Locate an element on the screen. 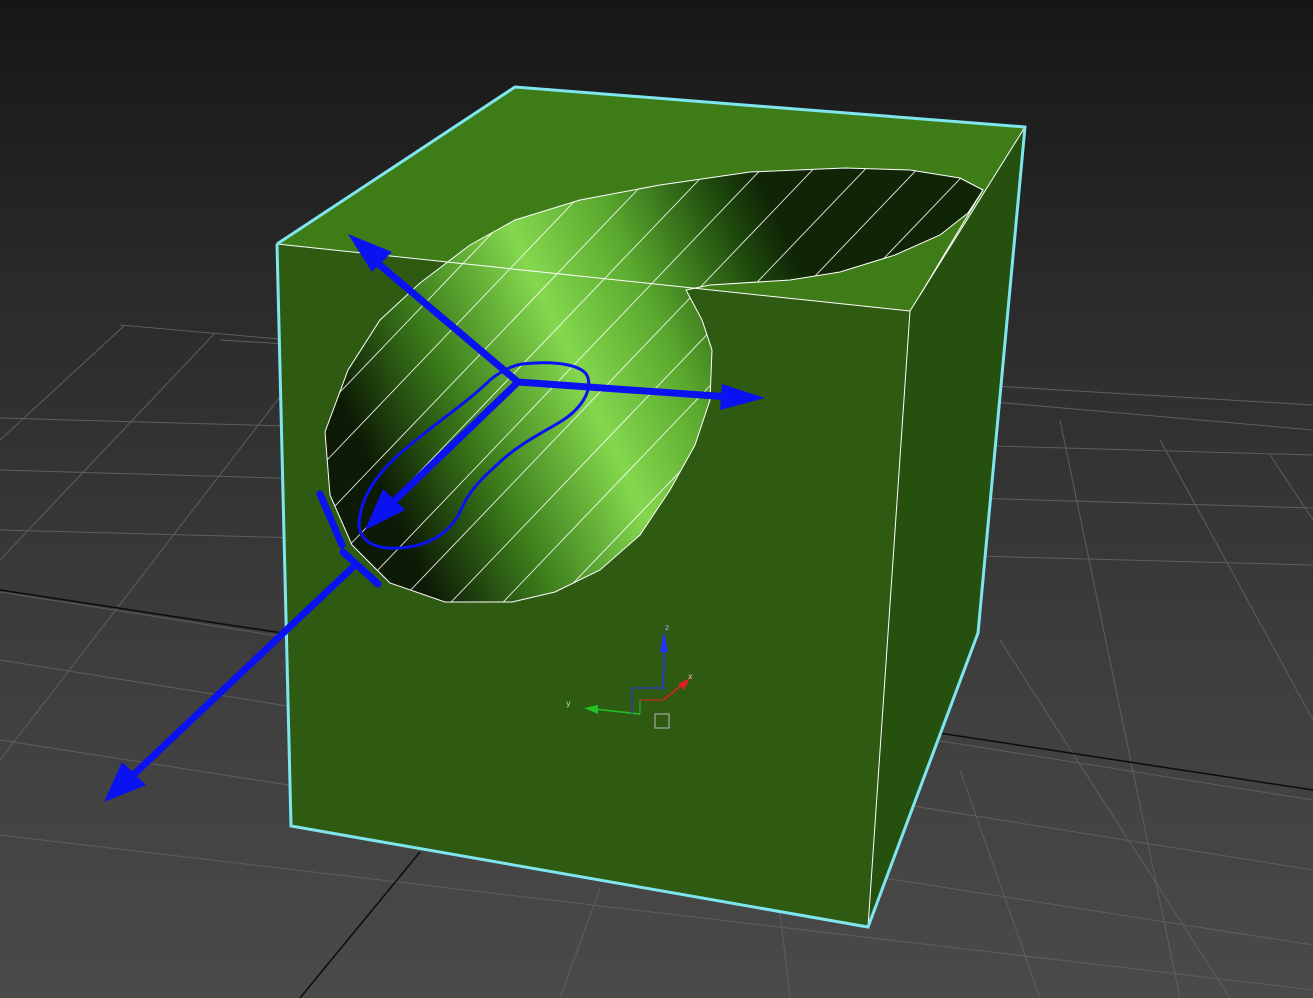 This screenshot has height=998, width=1313. gizmo-z-label: z is located at coordinates (667, 627).